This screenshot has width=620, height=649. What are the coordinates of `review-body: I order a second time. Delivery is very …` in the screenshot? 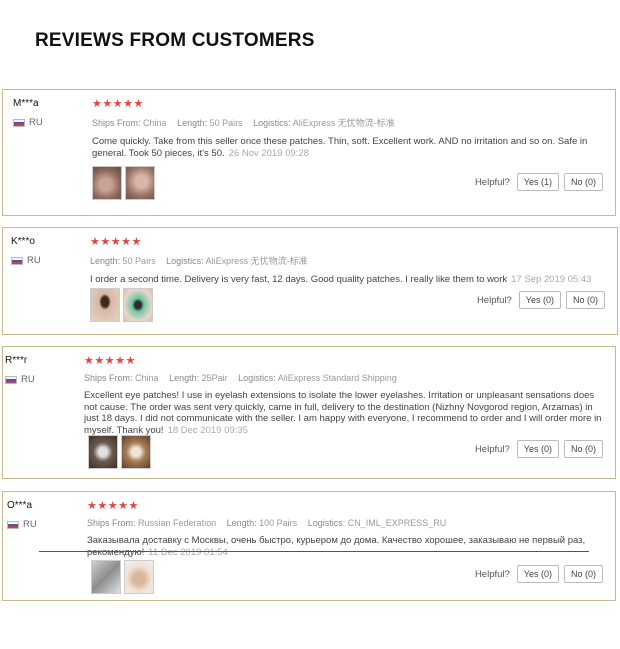 It's located at (299, 279).